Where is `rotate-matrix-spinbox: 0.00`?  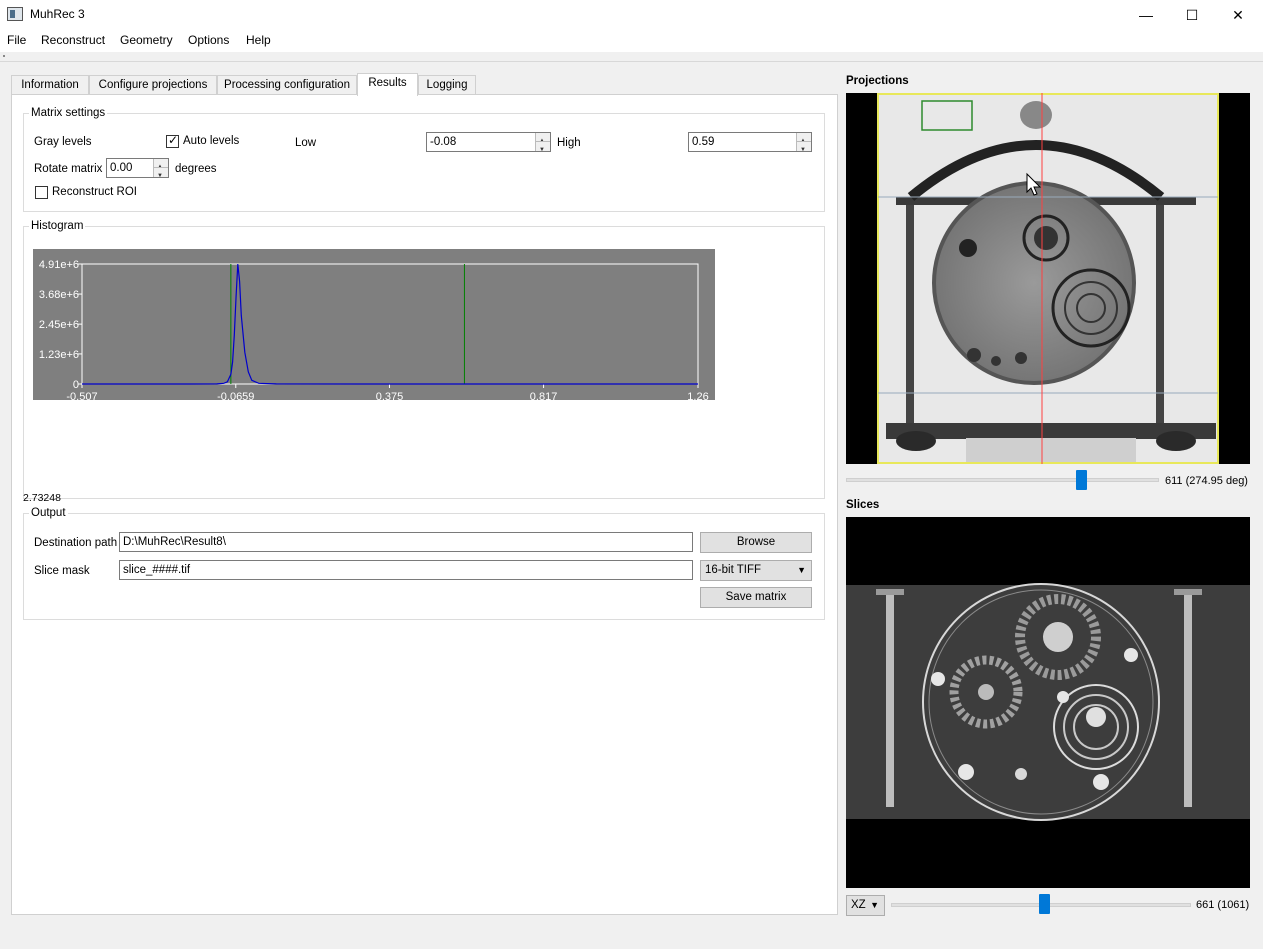
rotate-matrix-spinbox: 0.00 is located at coordinates (137, 168).